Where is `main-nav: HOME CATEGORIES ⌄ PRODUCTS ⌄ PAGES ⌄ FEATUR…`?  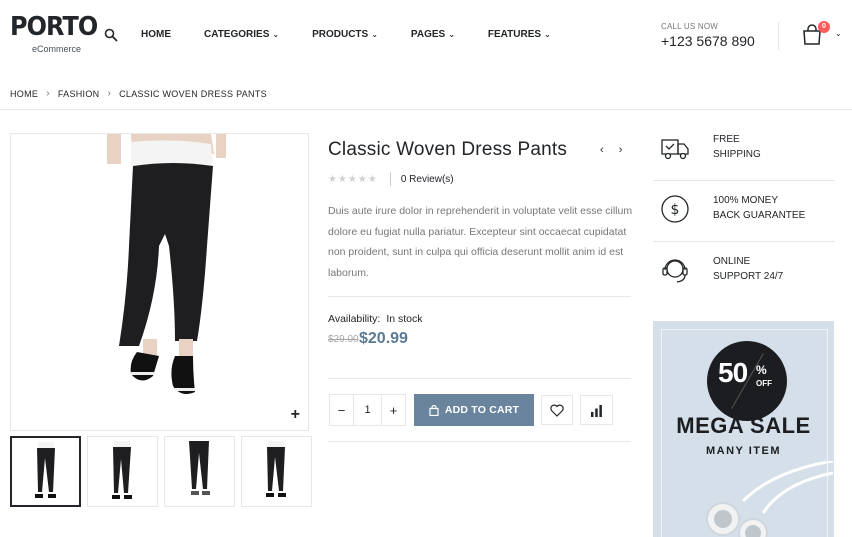
main-nav: HOME CATEGORIES ⌄ PRODUCTS ⌄ PAGES ⌄ FEATUR… is located at coordinates (362, 34).